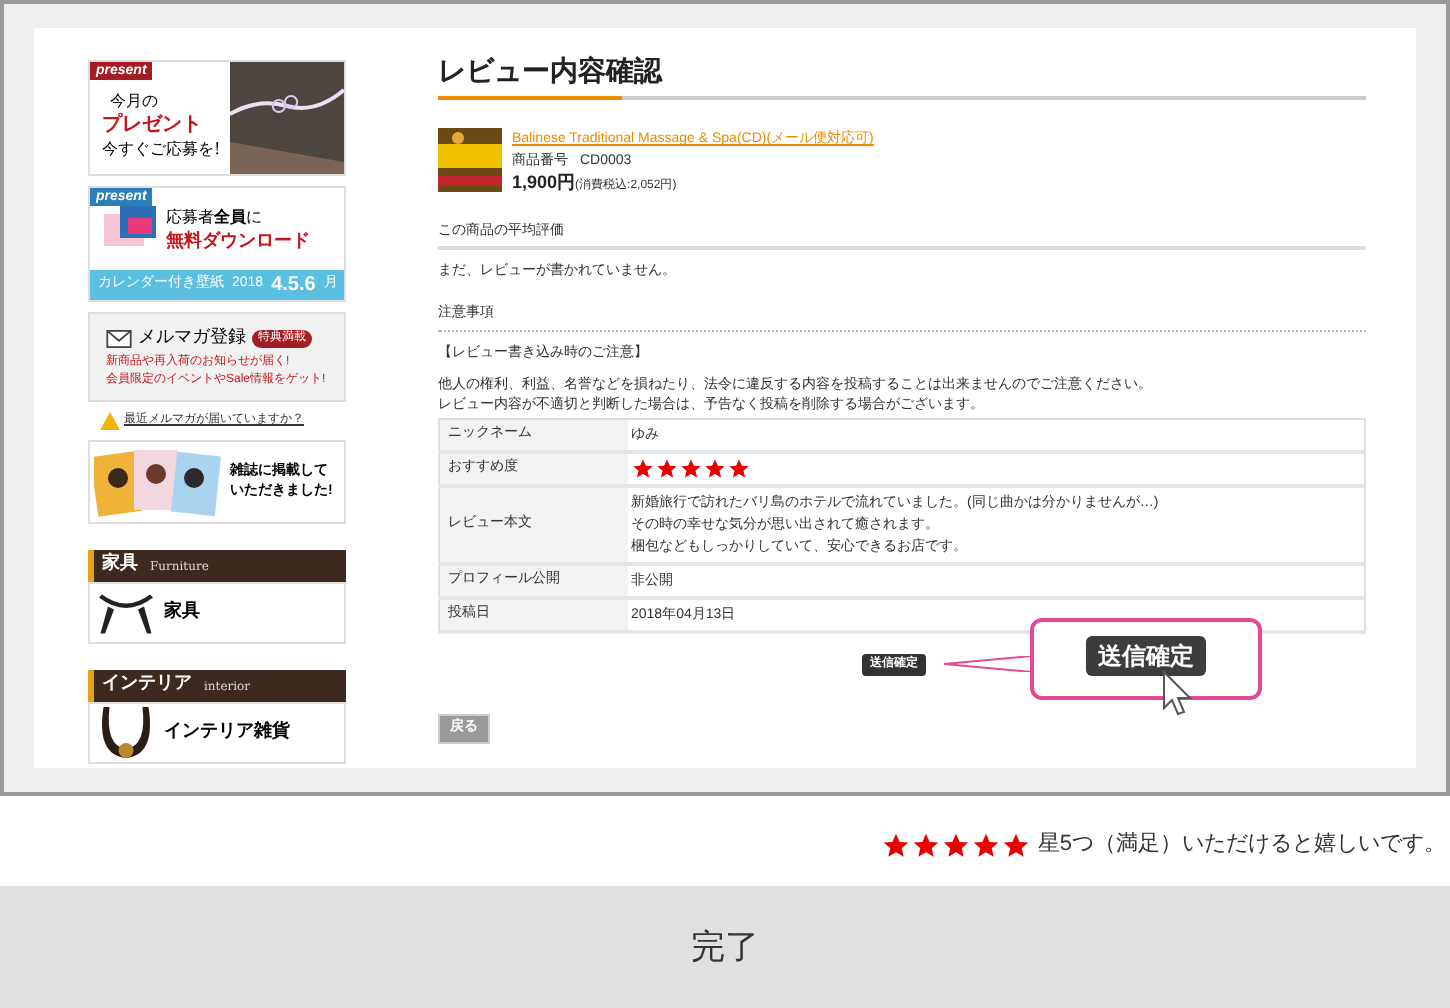 This screenshot has height=1008, width=1450. Describe the element at coordinates (120, 565) in the screenshot. I see `category-title: 家具` at that location.